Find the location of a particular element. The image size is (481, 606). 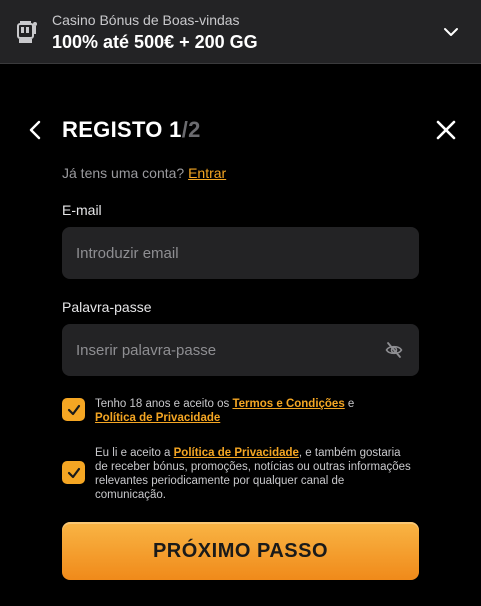

title-text: REGISTO is located at coordinates (112, 129).